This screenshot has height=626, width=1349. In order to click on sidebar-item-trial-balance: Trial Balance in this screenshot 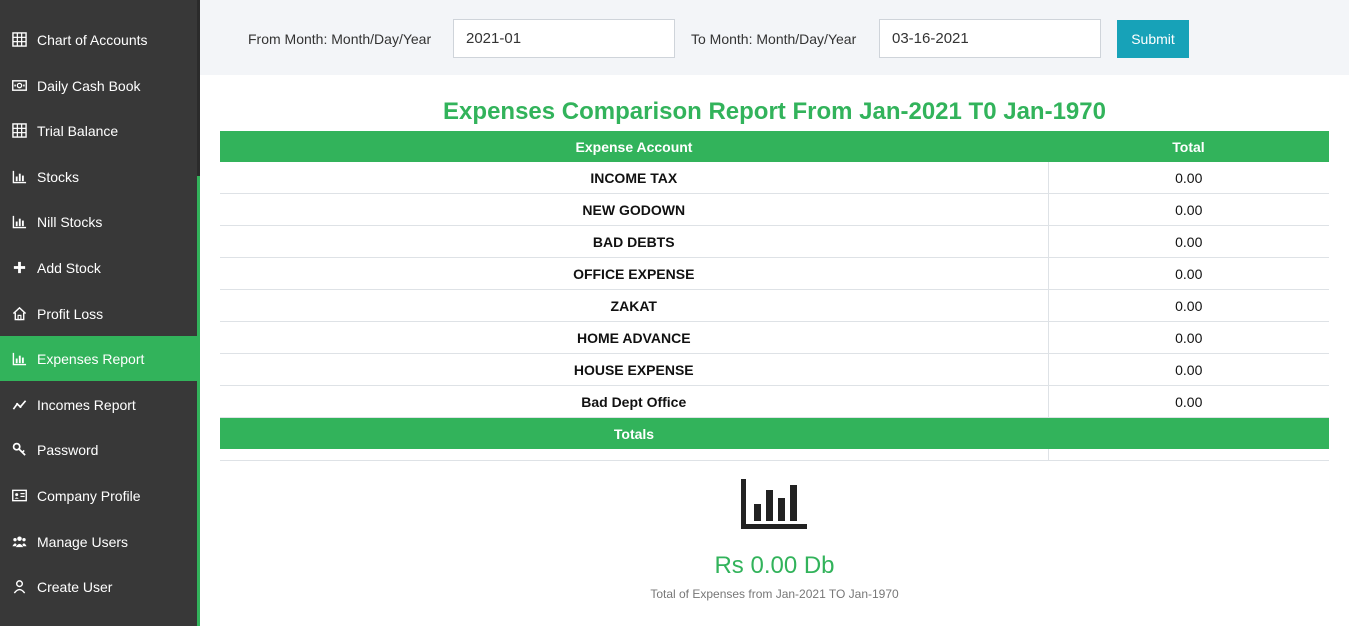, I will do `click(98, 130)`.